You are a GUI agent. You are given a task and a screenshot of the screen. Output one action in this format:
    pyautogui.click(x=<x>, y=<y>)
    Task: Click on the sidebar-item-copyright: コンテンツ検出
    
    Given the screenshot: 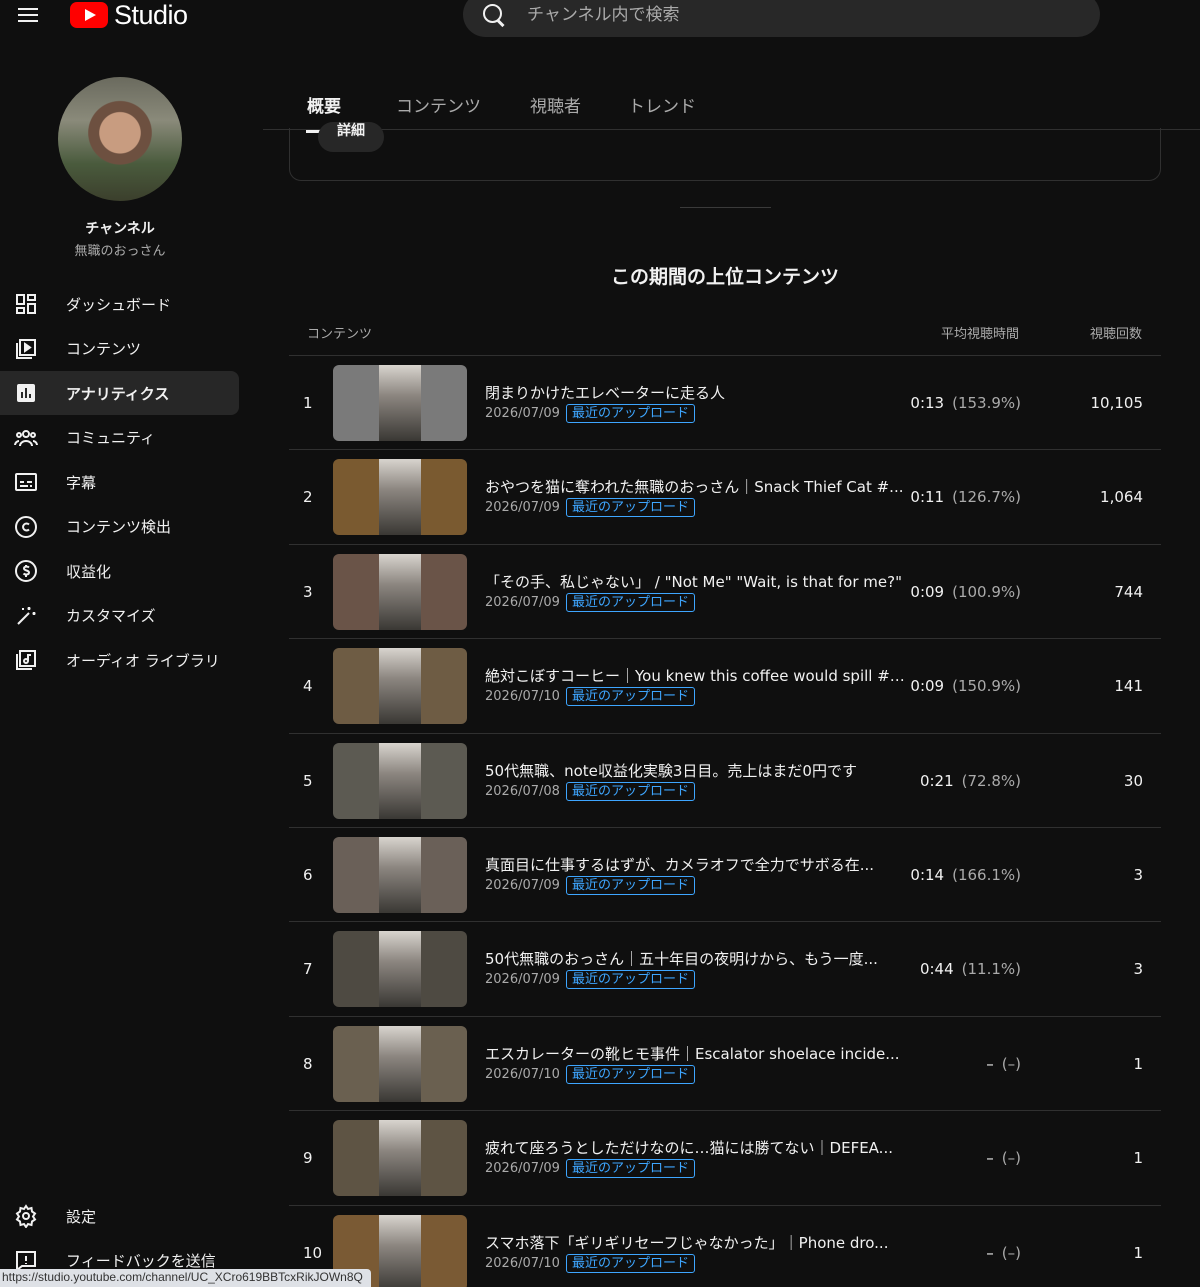 What is the action you would take?
    pyautogui.click(x=119, y=527)
    